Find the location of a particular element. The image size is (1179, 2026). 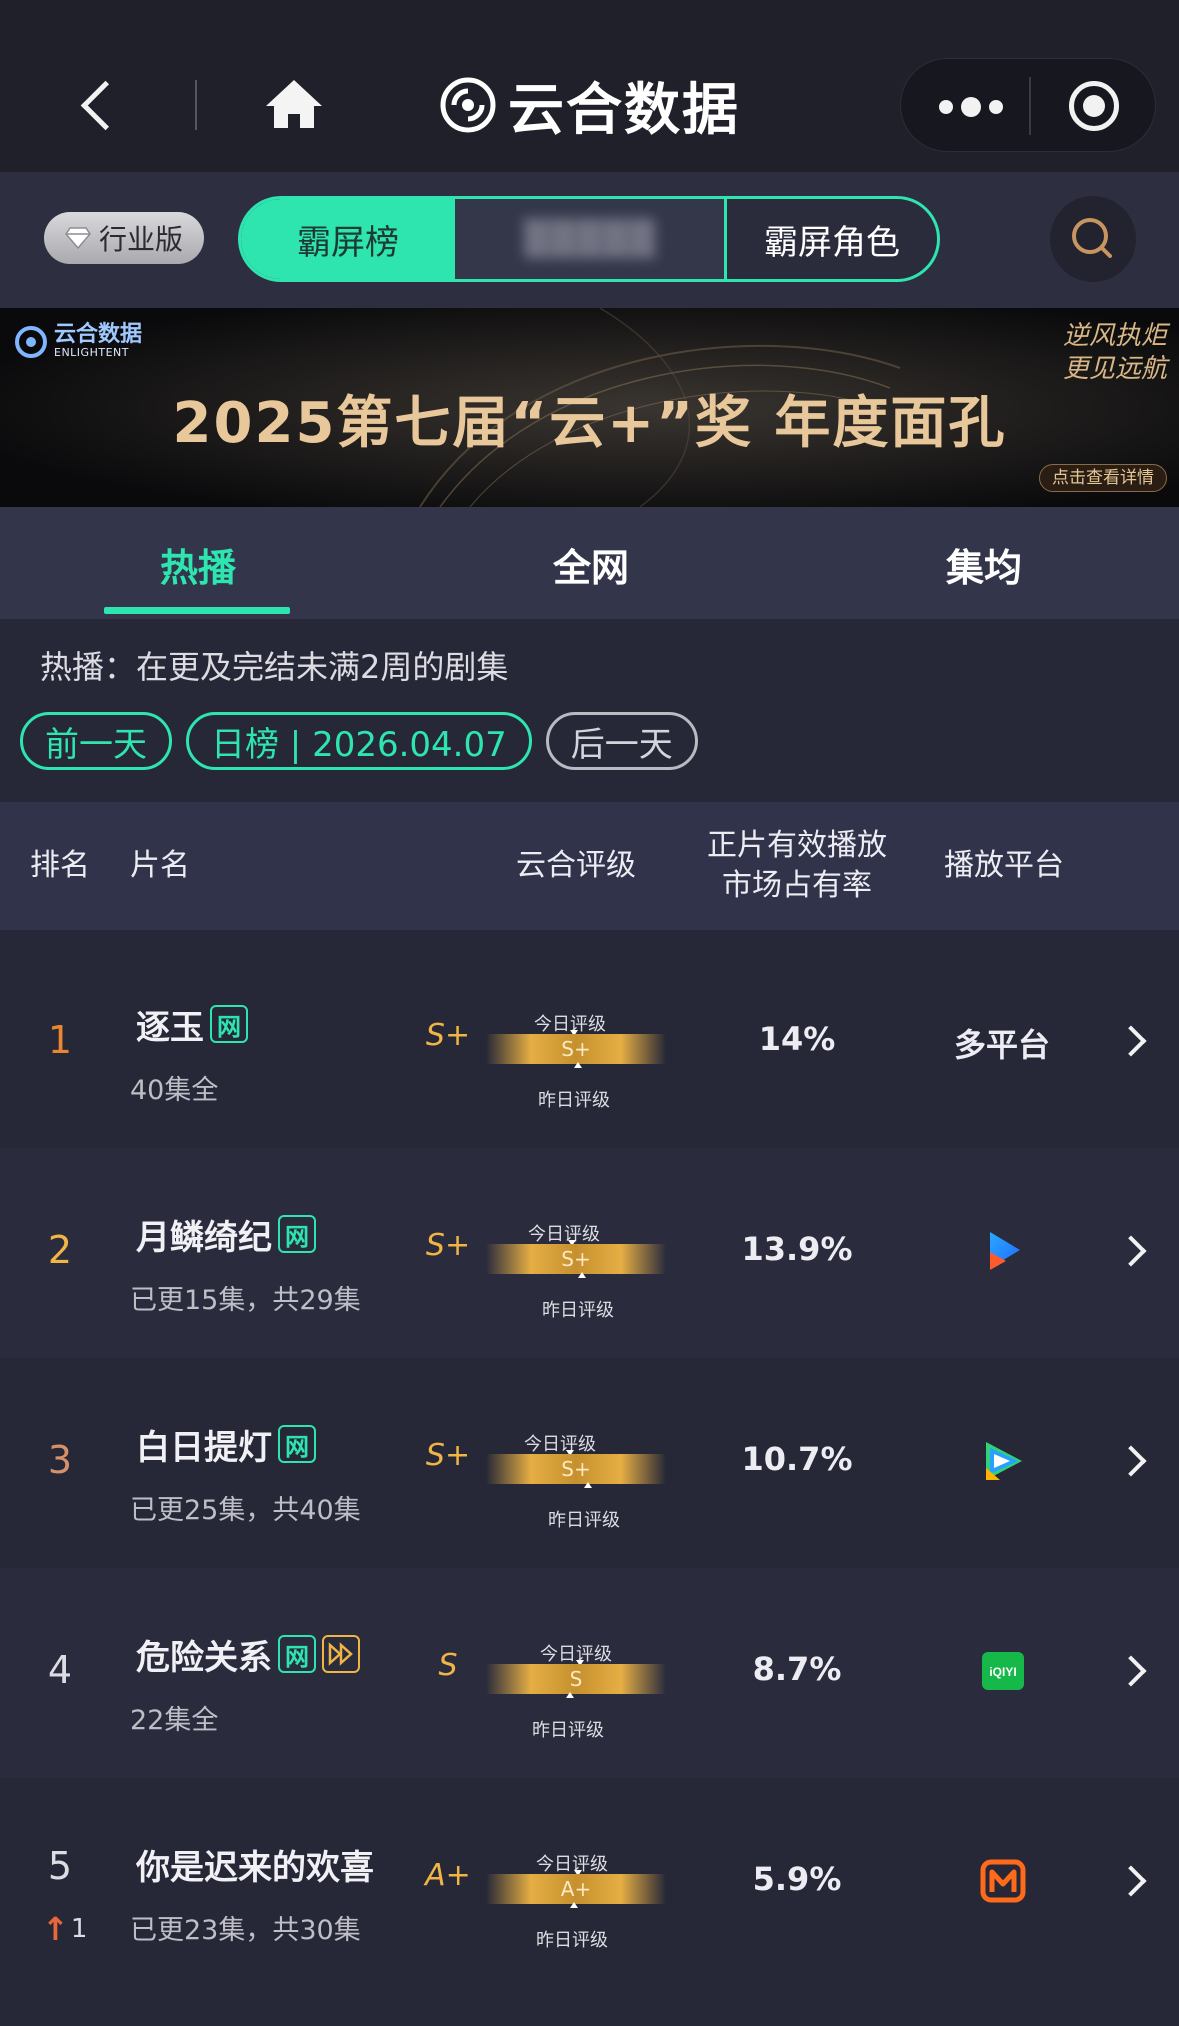

iqiyi-icon: iQIYI is located at coordinates (1003, 1671).